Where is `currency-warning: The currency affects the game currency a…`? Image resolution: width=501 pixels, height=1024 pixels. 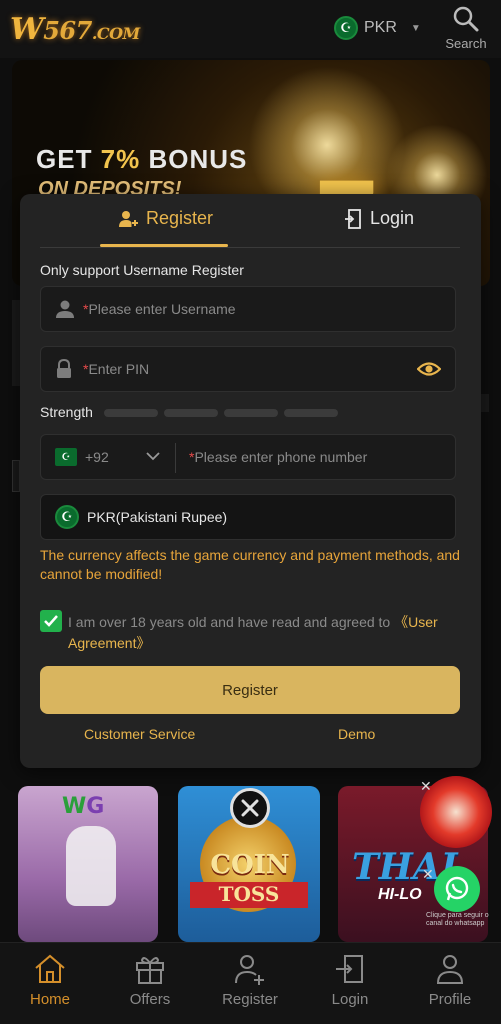 currency-warning: The currency affects the game currency a… is located at coordinates (250, 564).